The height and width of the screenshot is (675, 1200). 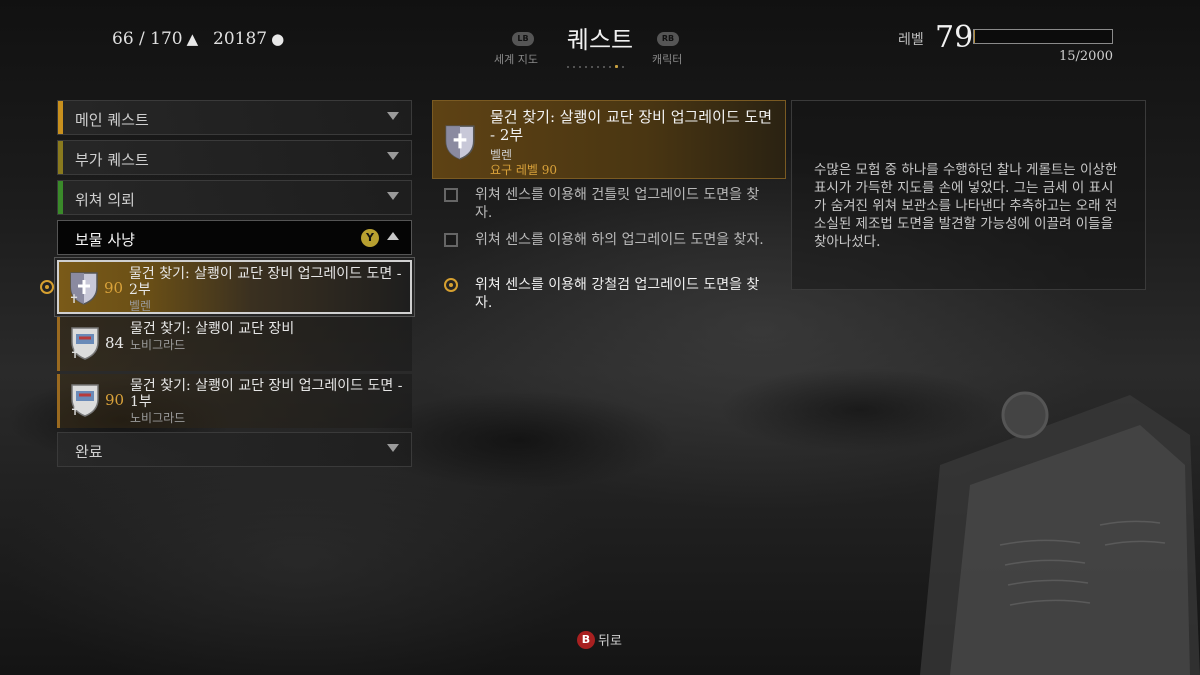 I want to click on quest-title-text: 물건 찾기: 살쾡이 교단 장비 업그레이드 도면 - 2부, so click(x=265, y=282).